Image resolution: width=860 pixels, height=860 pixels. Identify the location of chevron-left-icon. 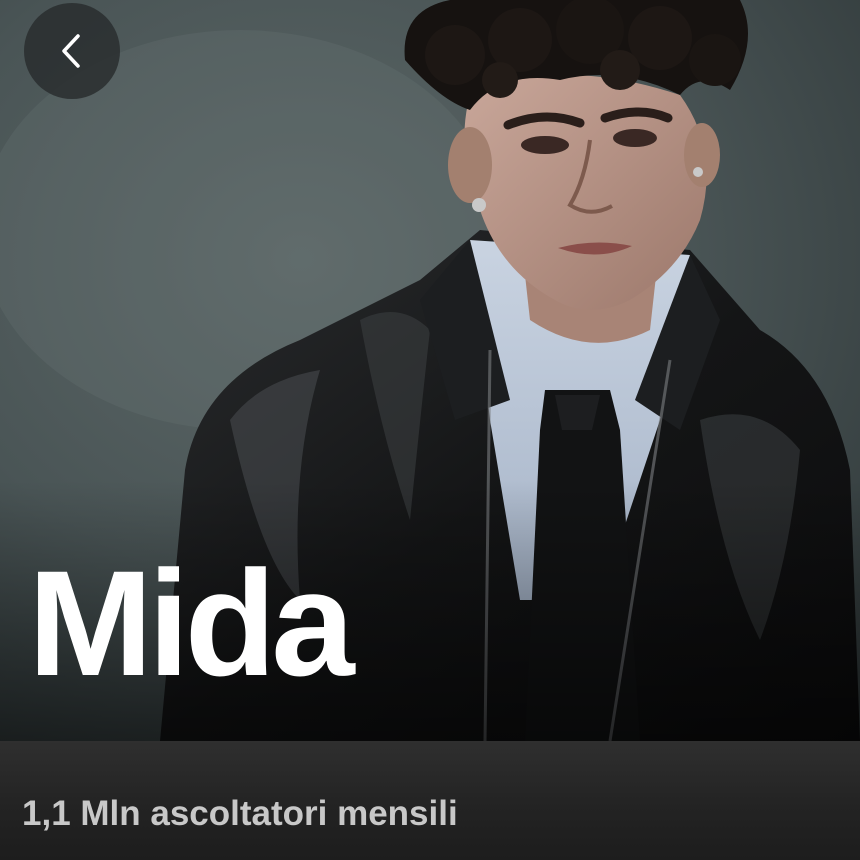
(71, 51).